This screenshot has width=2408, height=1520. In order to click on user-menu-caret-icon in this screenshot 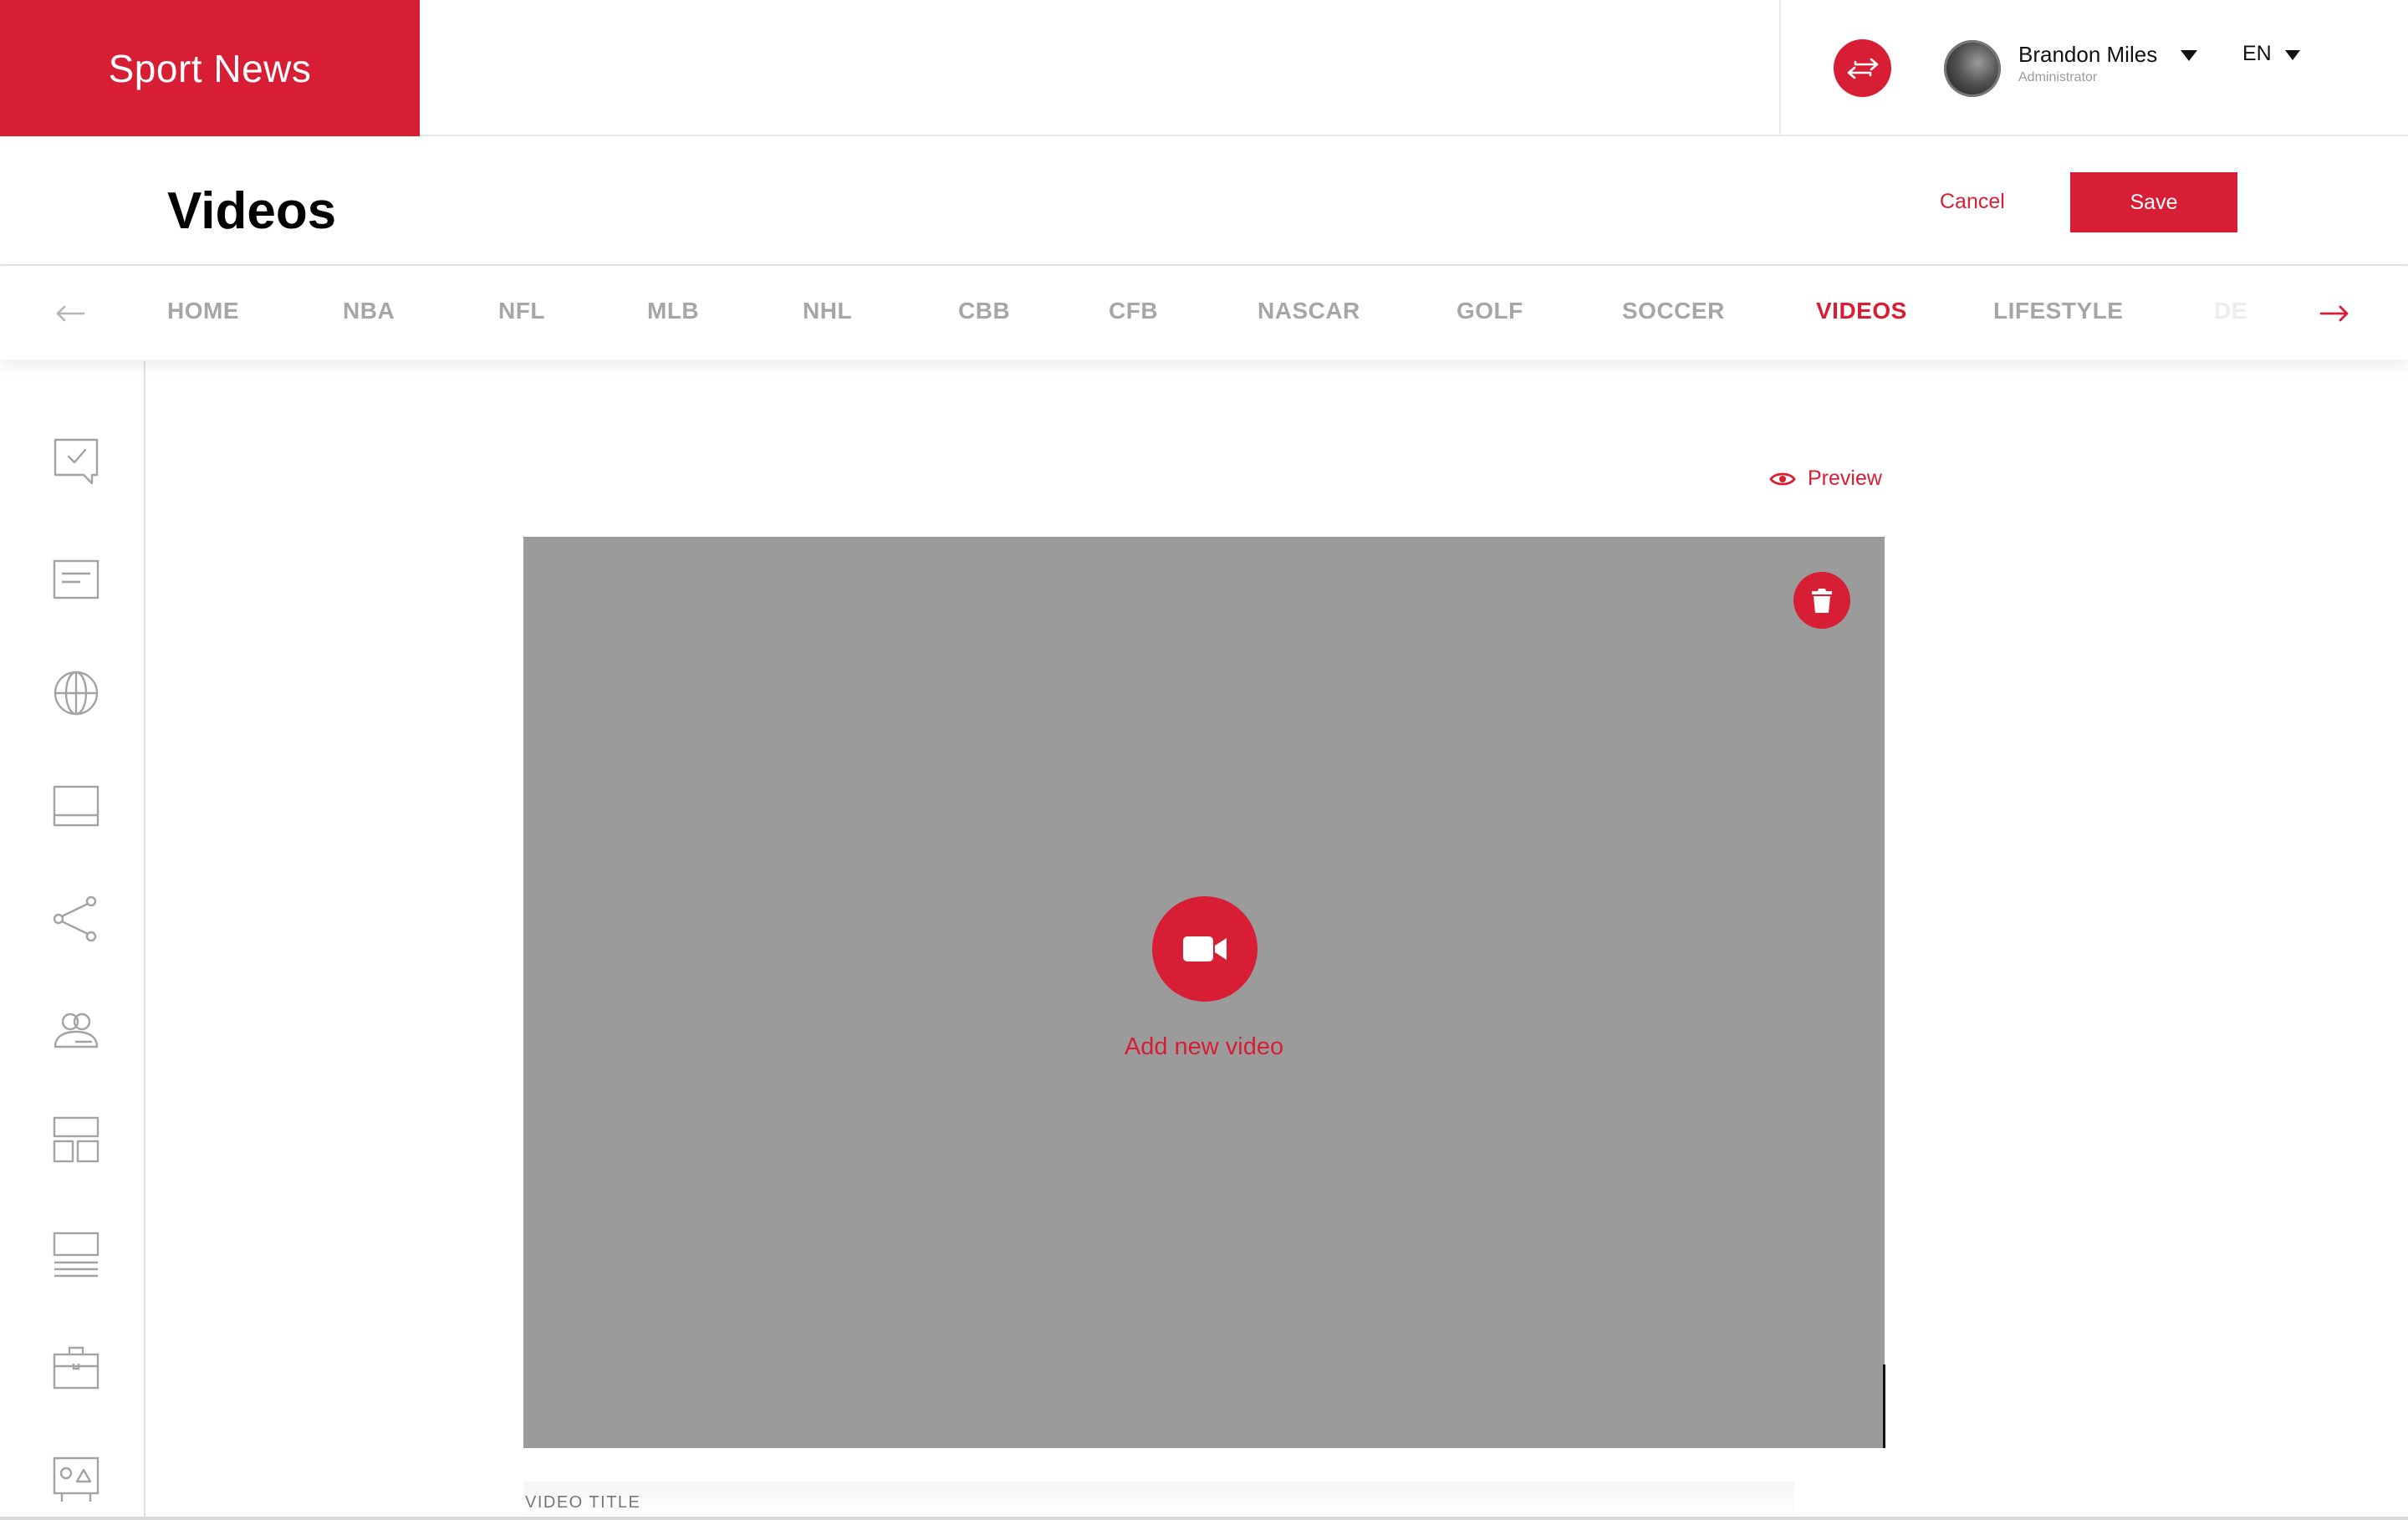, I will do `click(2189, 55)`.